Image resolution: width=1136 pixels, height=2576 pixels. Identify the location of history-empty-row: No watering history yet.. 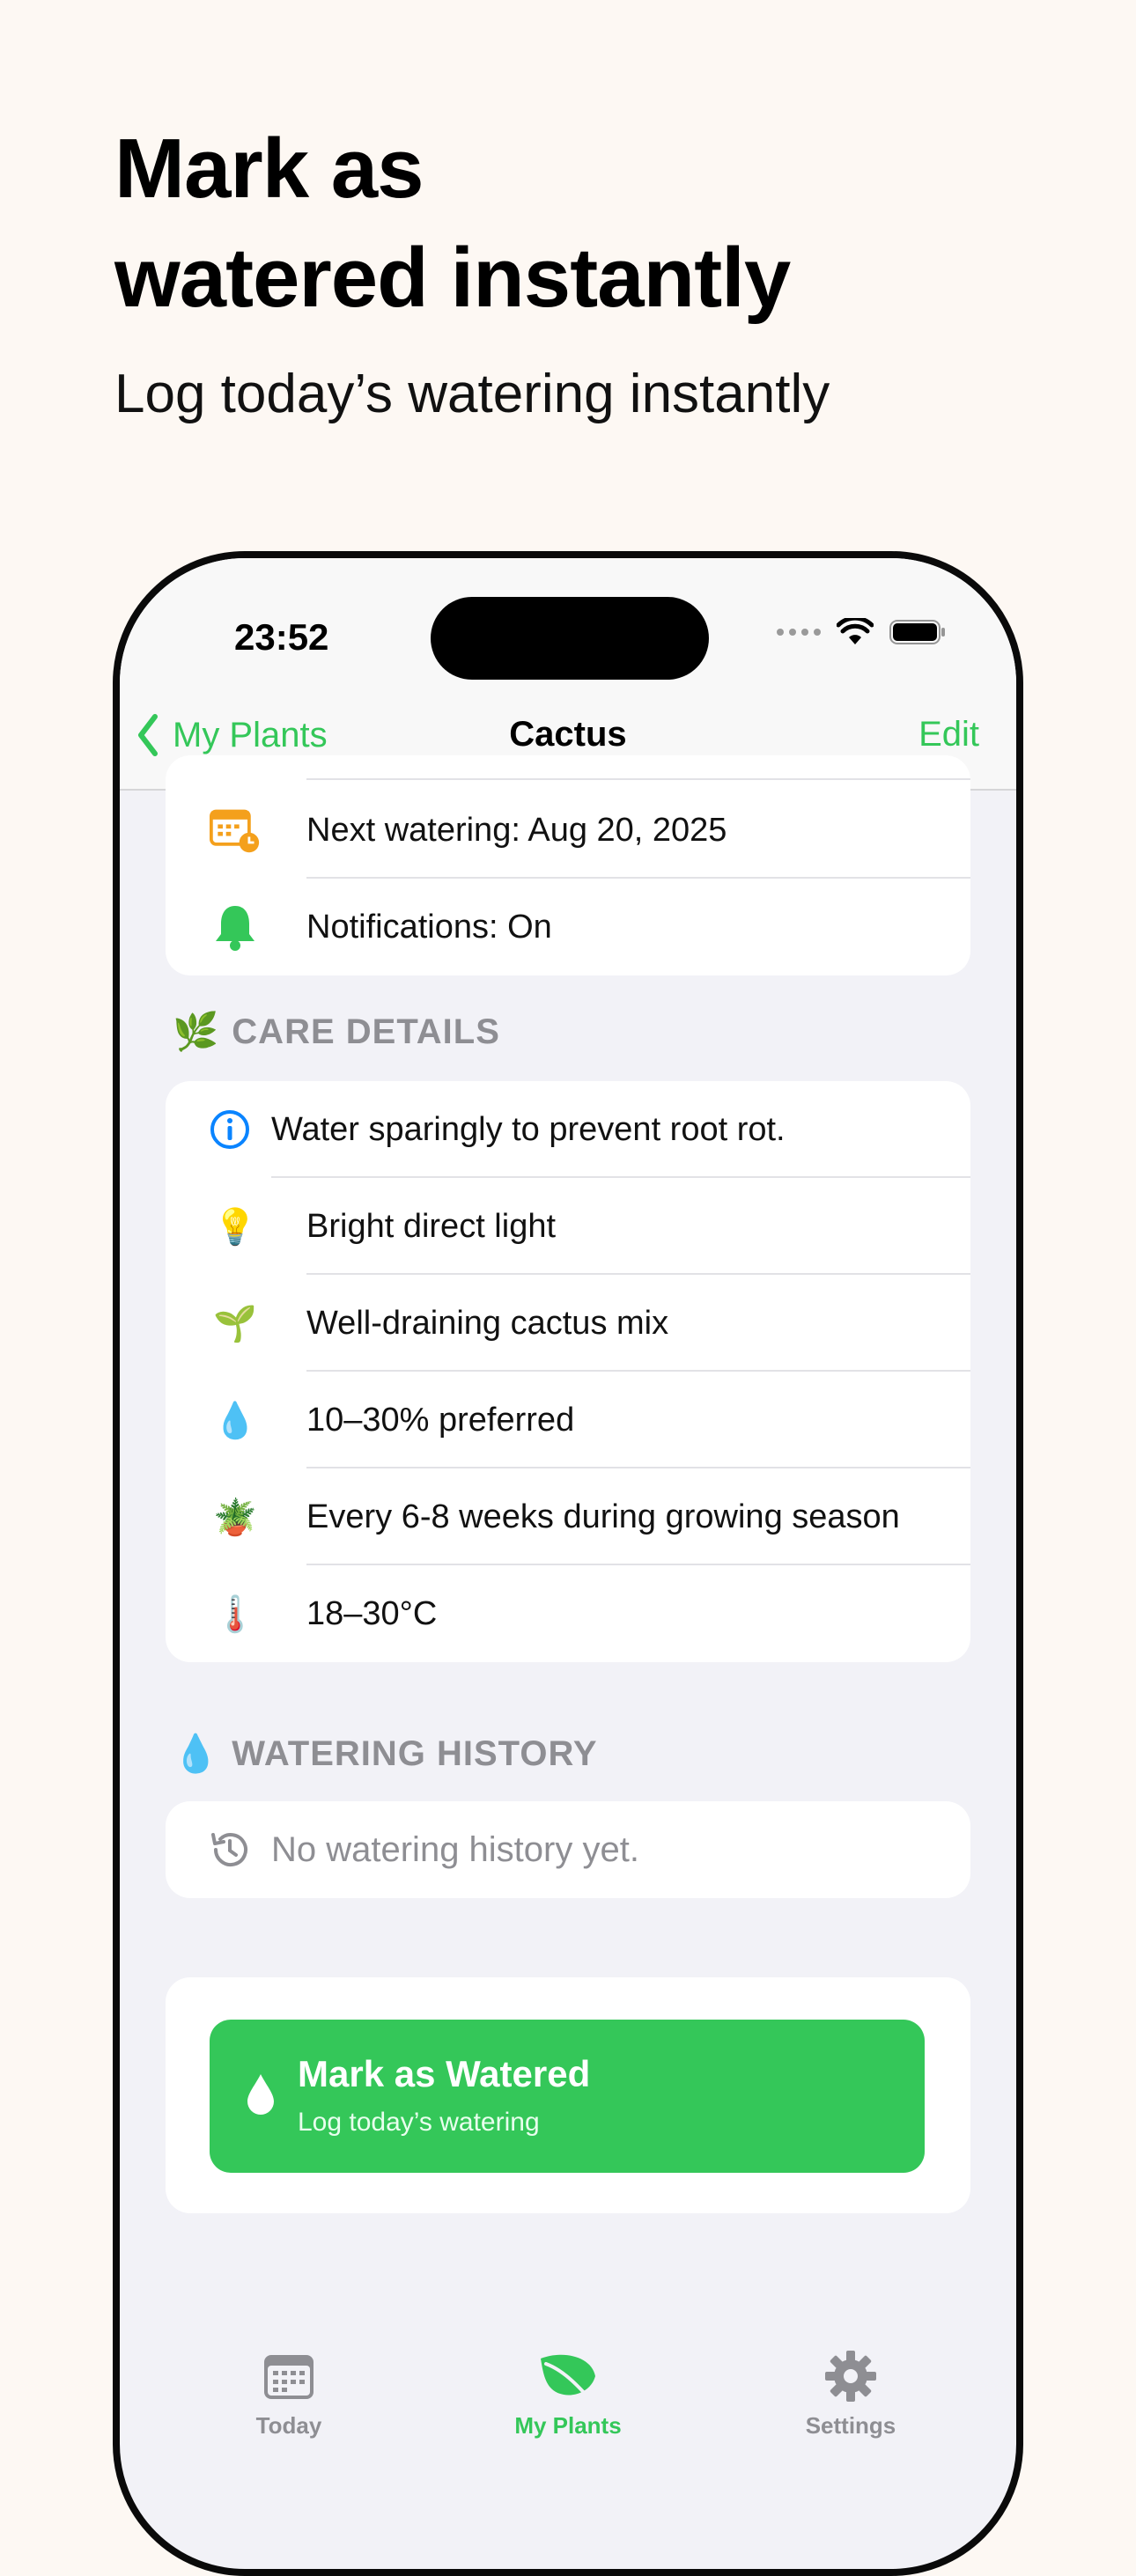
(568, 1850).